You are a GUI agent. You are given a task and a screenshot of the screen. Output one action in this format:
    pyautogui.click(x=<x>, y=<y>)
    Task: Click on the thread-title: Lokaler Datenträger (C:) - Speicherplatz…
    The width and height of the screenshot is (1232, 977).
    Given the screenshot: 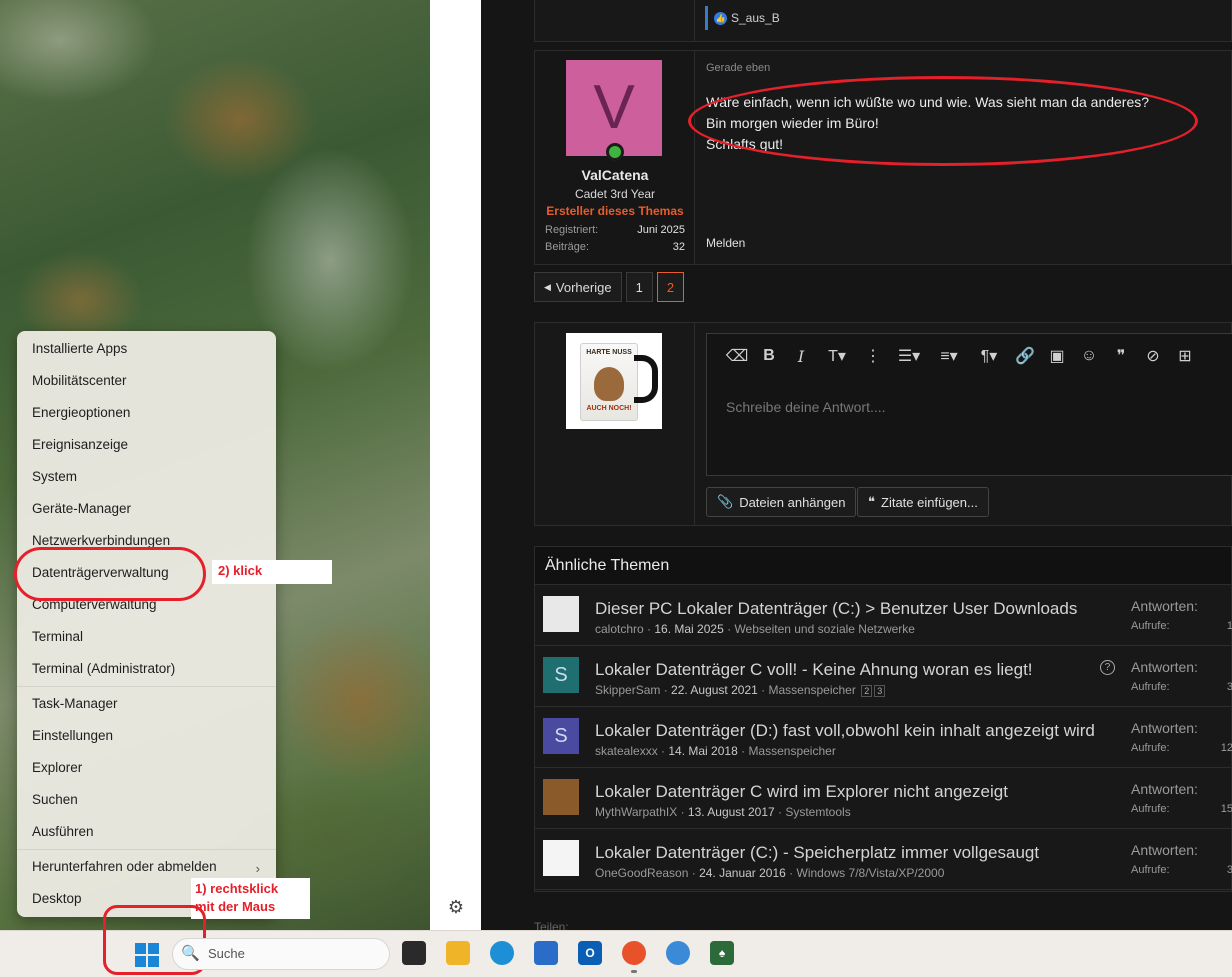 What is the action you would take?
    pyautogui.click(x=817, y=853)
    